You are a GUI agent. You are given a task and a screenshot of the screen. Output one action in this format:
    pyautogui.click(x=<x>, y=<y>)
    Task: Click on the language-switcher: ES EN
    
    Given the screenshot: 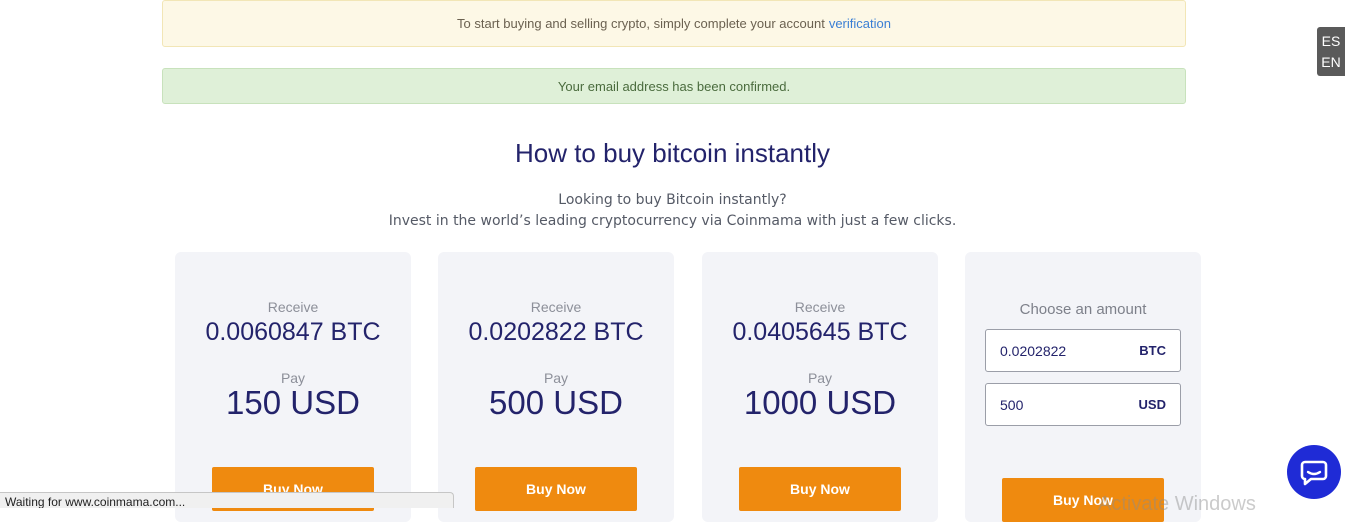 What is the action you would take?
    pyautogui.click(x=1331, y=51)
    